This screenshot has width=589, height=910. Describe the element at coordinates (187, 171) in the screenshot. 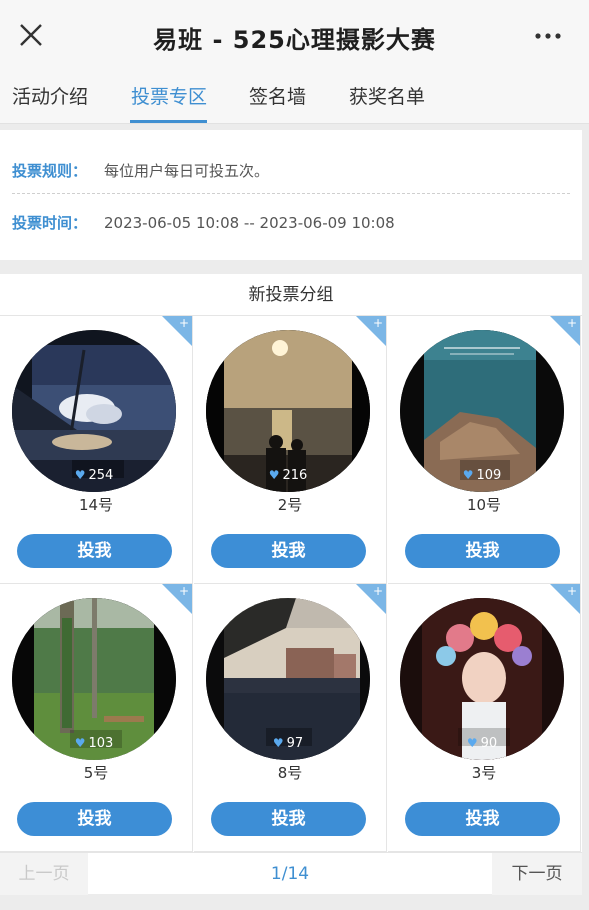

I see `rule-text: 每位用户每日可投五次。` at that location.